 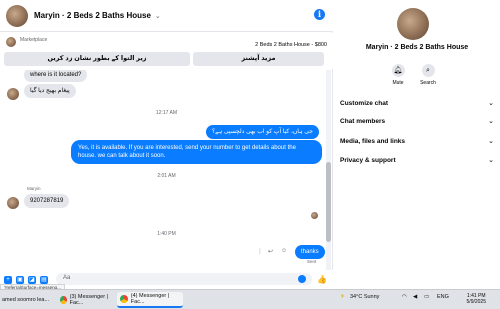 I want to click on message-incoming: where is it located?, so click(x=56, y=76).